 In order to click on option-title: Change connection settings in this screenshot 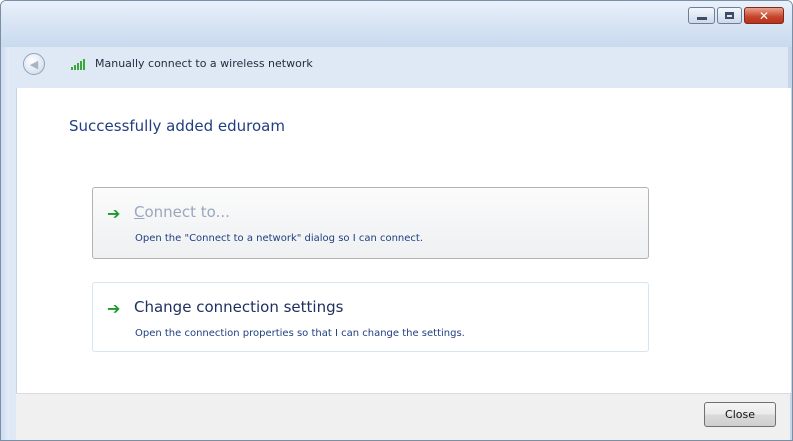, I will do `click(239, 307)`.